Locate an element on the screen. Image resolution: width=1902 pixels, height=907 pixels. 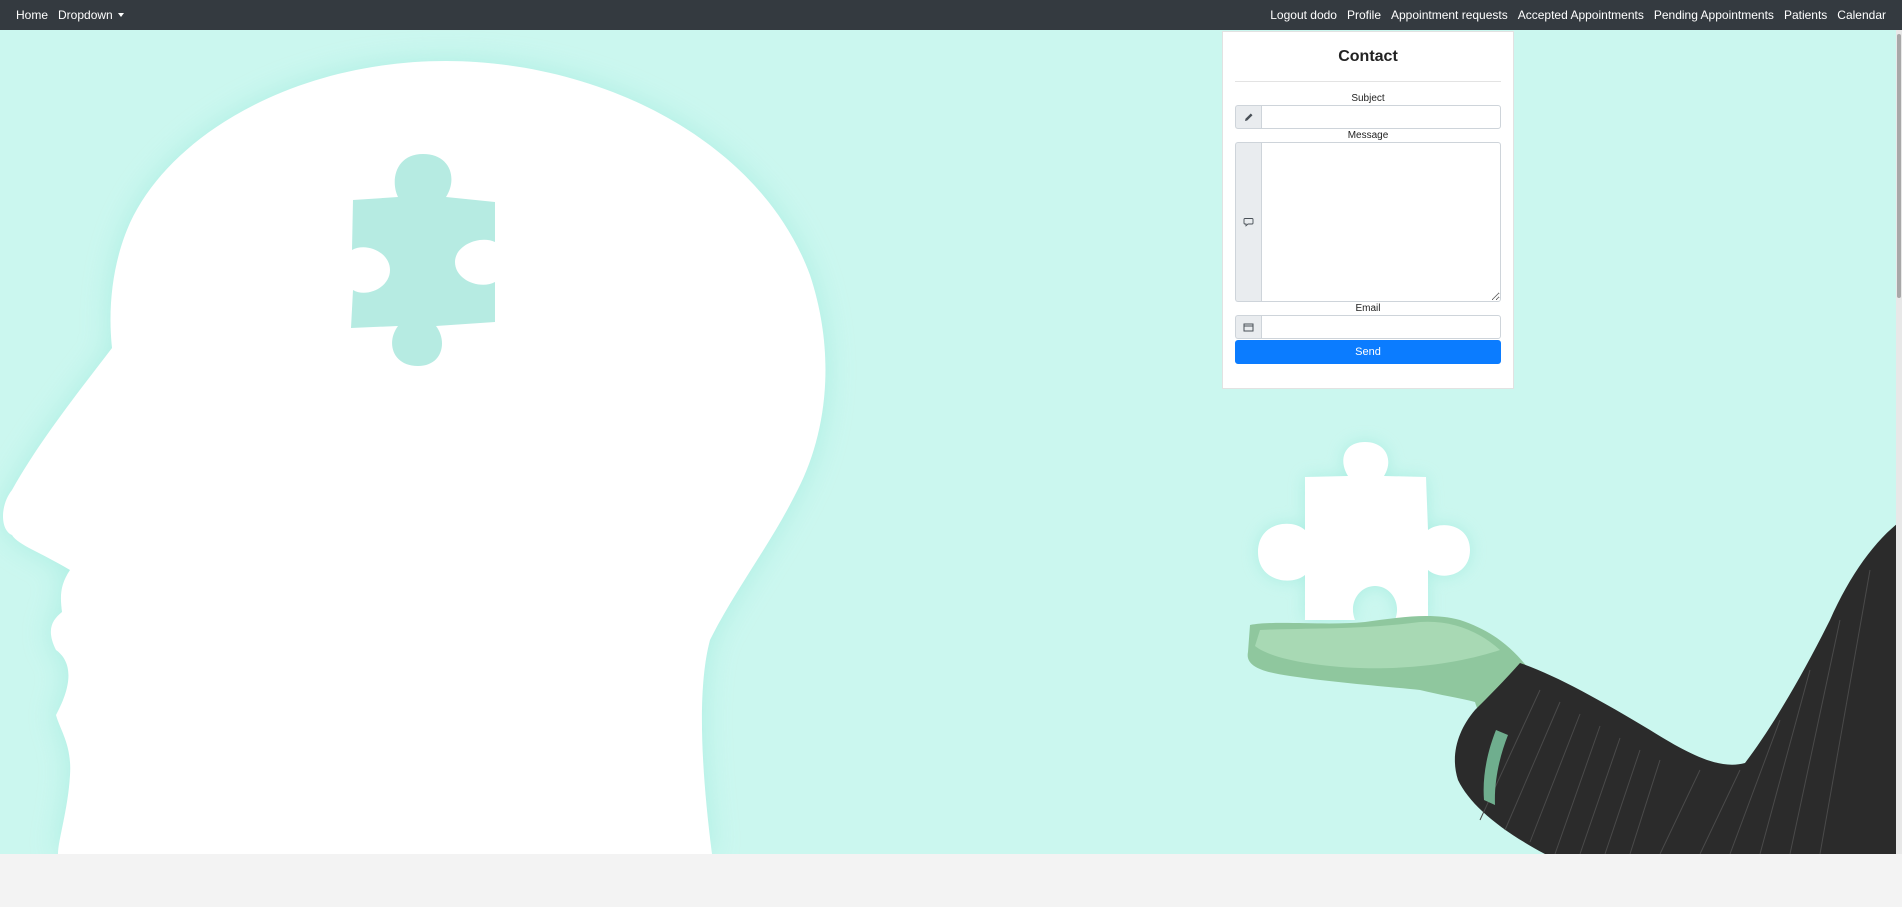
message-textarea is located at coordinates (1381, 222).